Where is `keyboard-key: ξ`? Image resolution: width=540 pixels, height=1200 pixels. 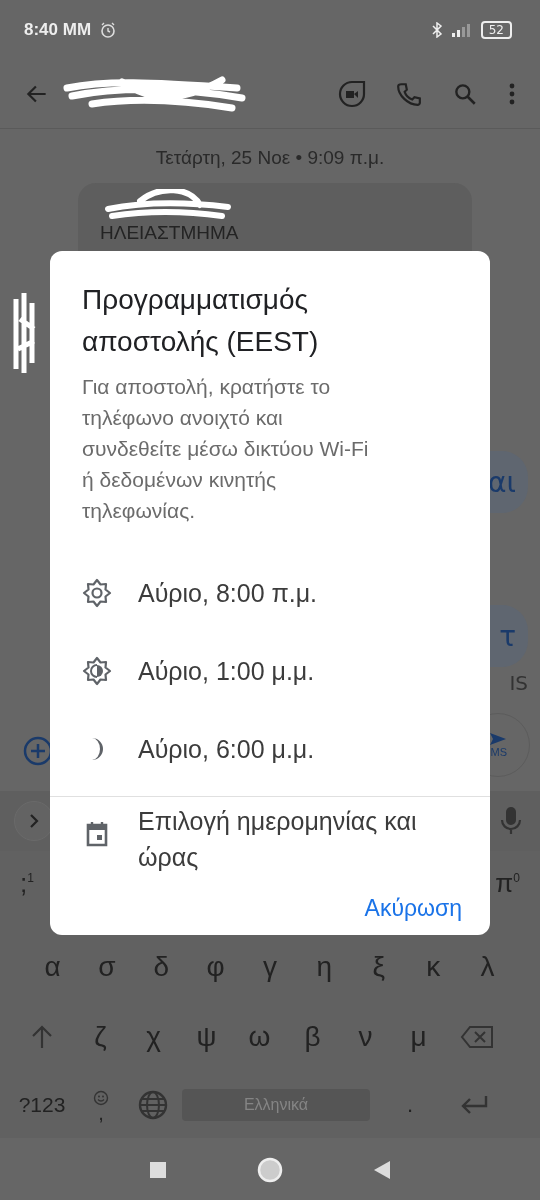
keyboard-key: ξ is located at coordinates (379, 967).